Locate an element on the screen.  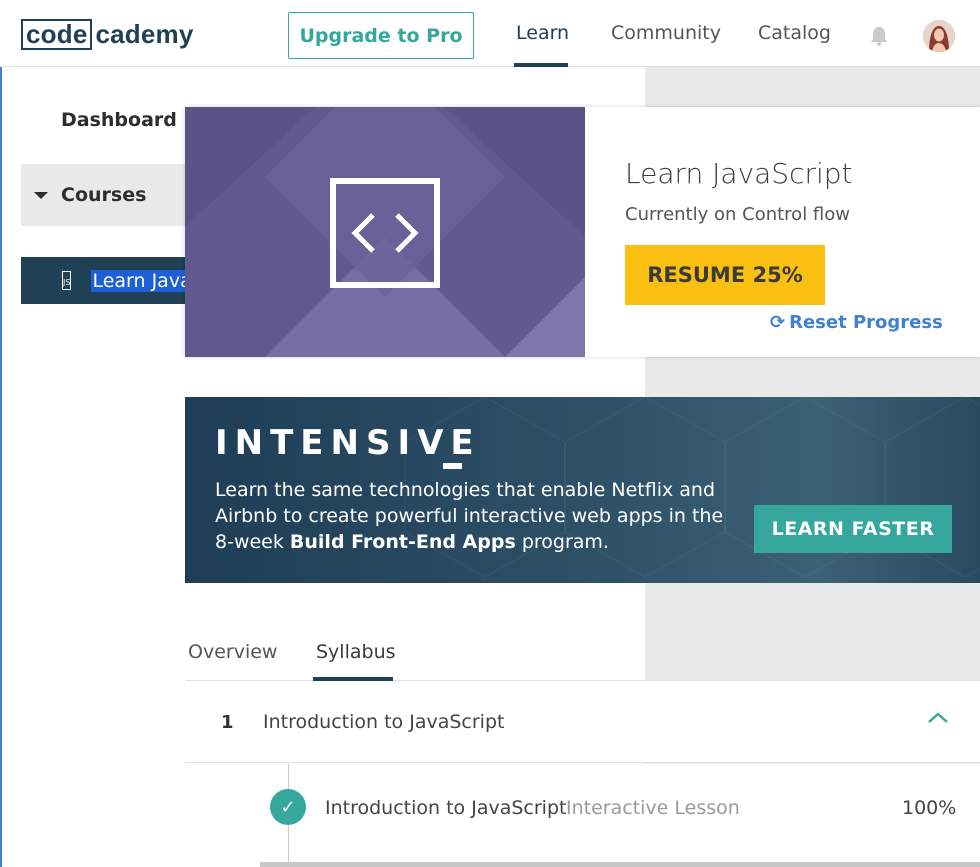
intensive-title: INTENSIVE is located at coordinates (348, 443).